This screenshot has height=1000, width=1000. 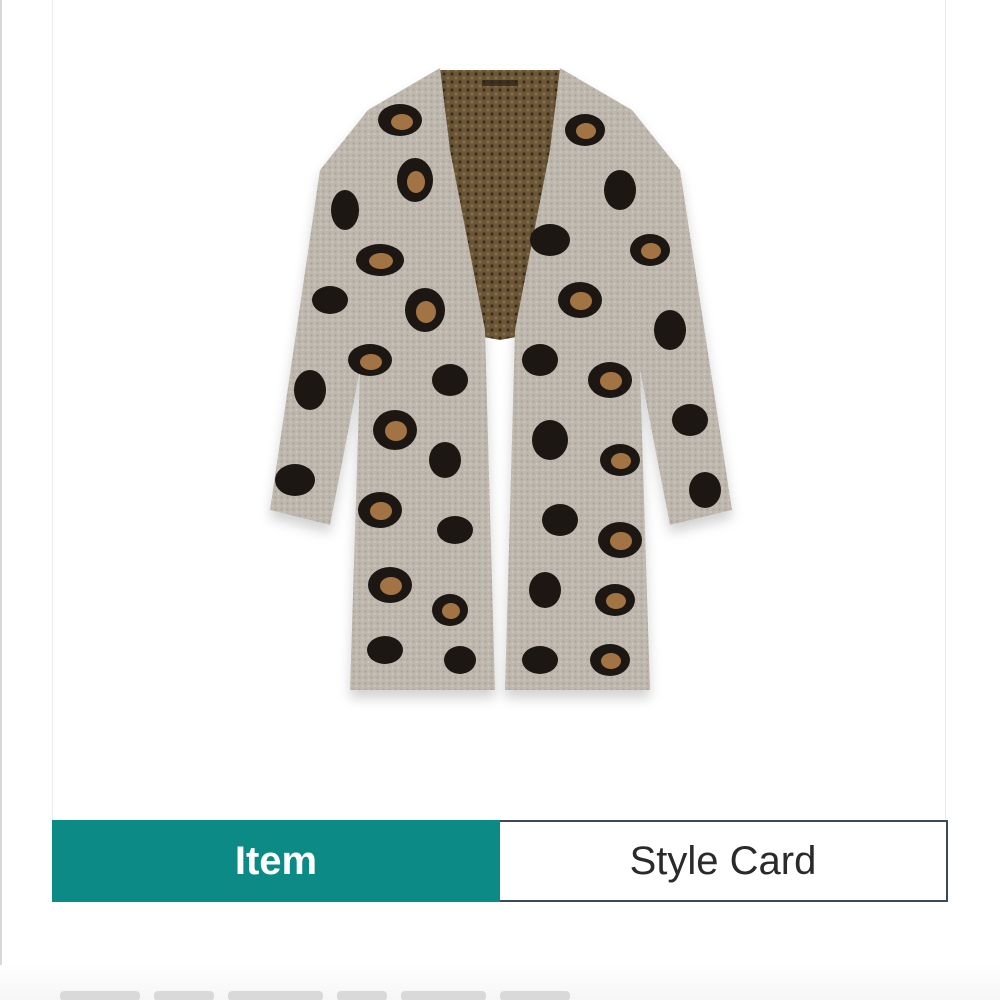 What do you see at coordinates (276, 861) in the screenshot?
I see `tab-item: Item` at bounding box center [276, 861].